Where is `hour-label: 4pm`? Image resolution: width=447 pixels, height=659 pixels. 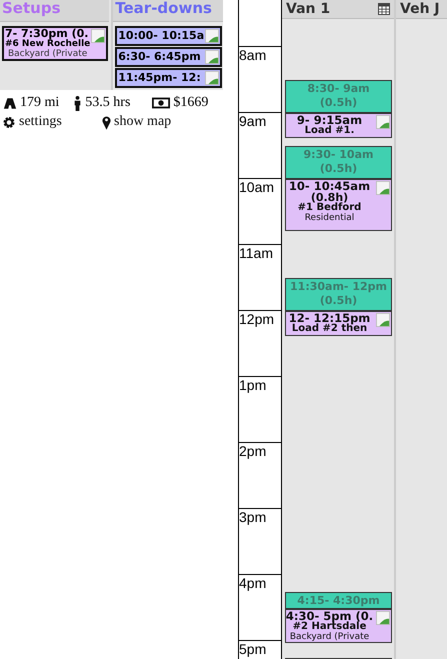 hour-label: 4pm is located at coordinates (260, 608).